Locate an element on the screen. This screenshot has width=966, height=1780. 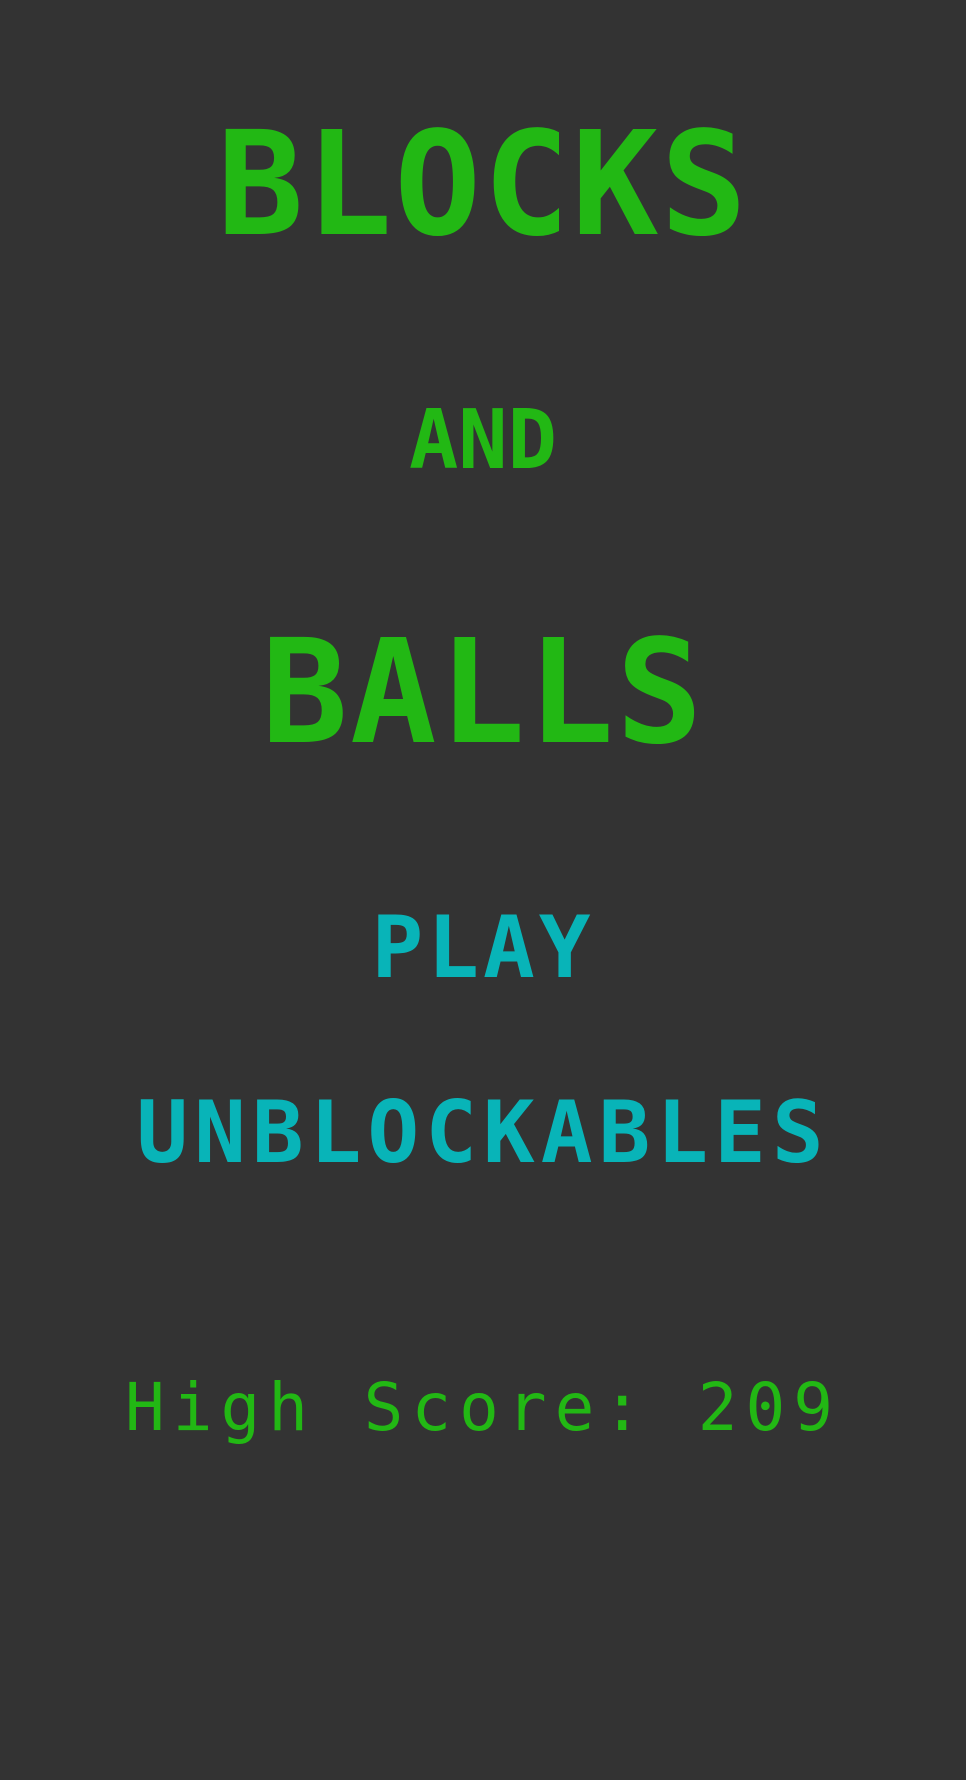
title-balls: BALLS is located at coordinates (483, 692).